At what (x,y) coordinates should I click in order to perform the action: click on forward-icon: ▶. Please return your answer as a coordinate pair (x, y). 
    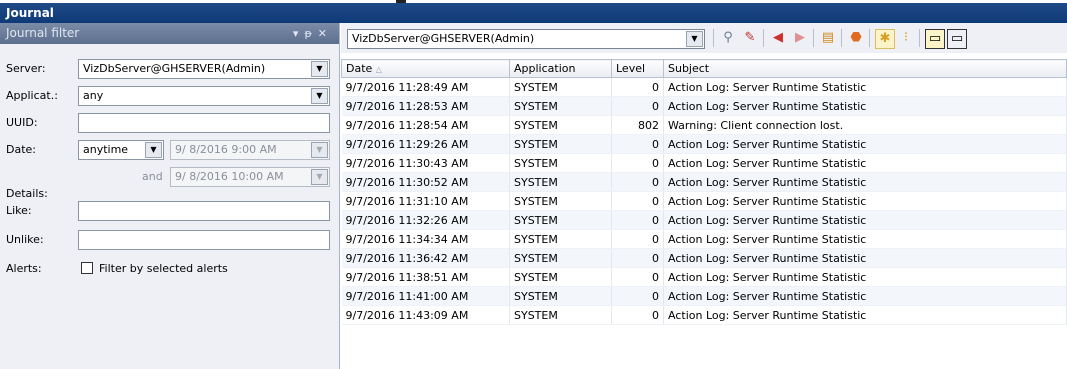
    Looking at the image, I should click on (800, 38).